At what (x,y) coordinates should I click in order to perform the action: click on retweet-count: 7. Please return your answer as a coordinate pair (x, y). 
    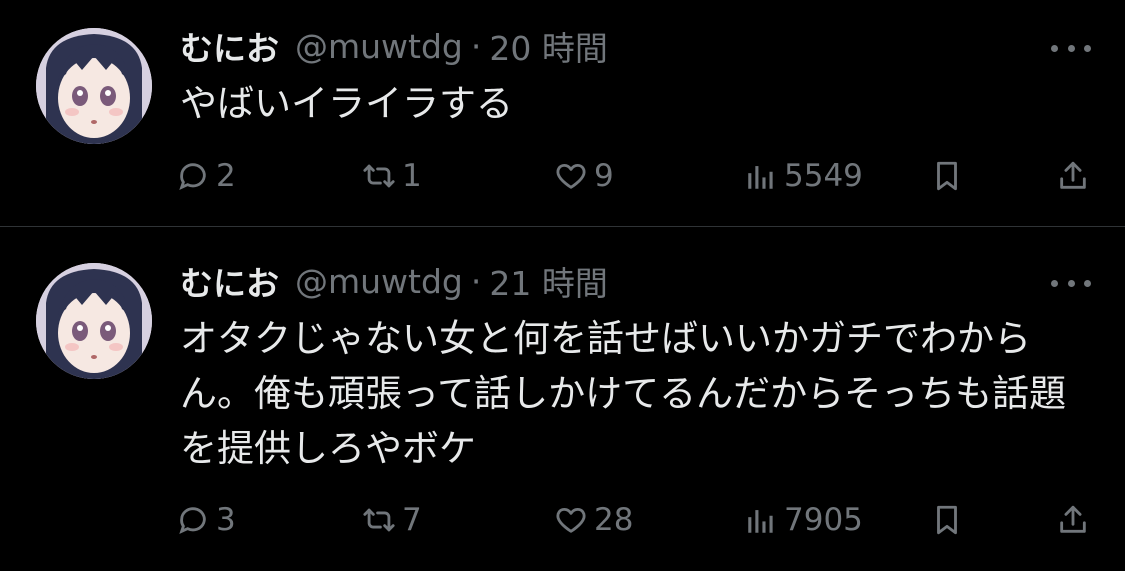
    Looking at the image, I should click on (412, 520).